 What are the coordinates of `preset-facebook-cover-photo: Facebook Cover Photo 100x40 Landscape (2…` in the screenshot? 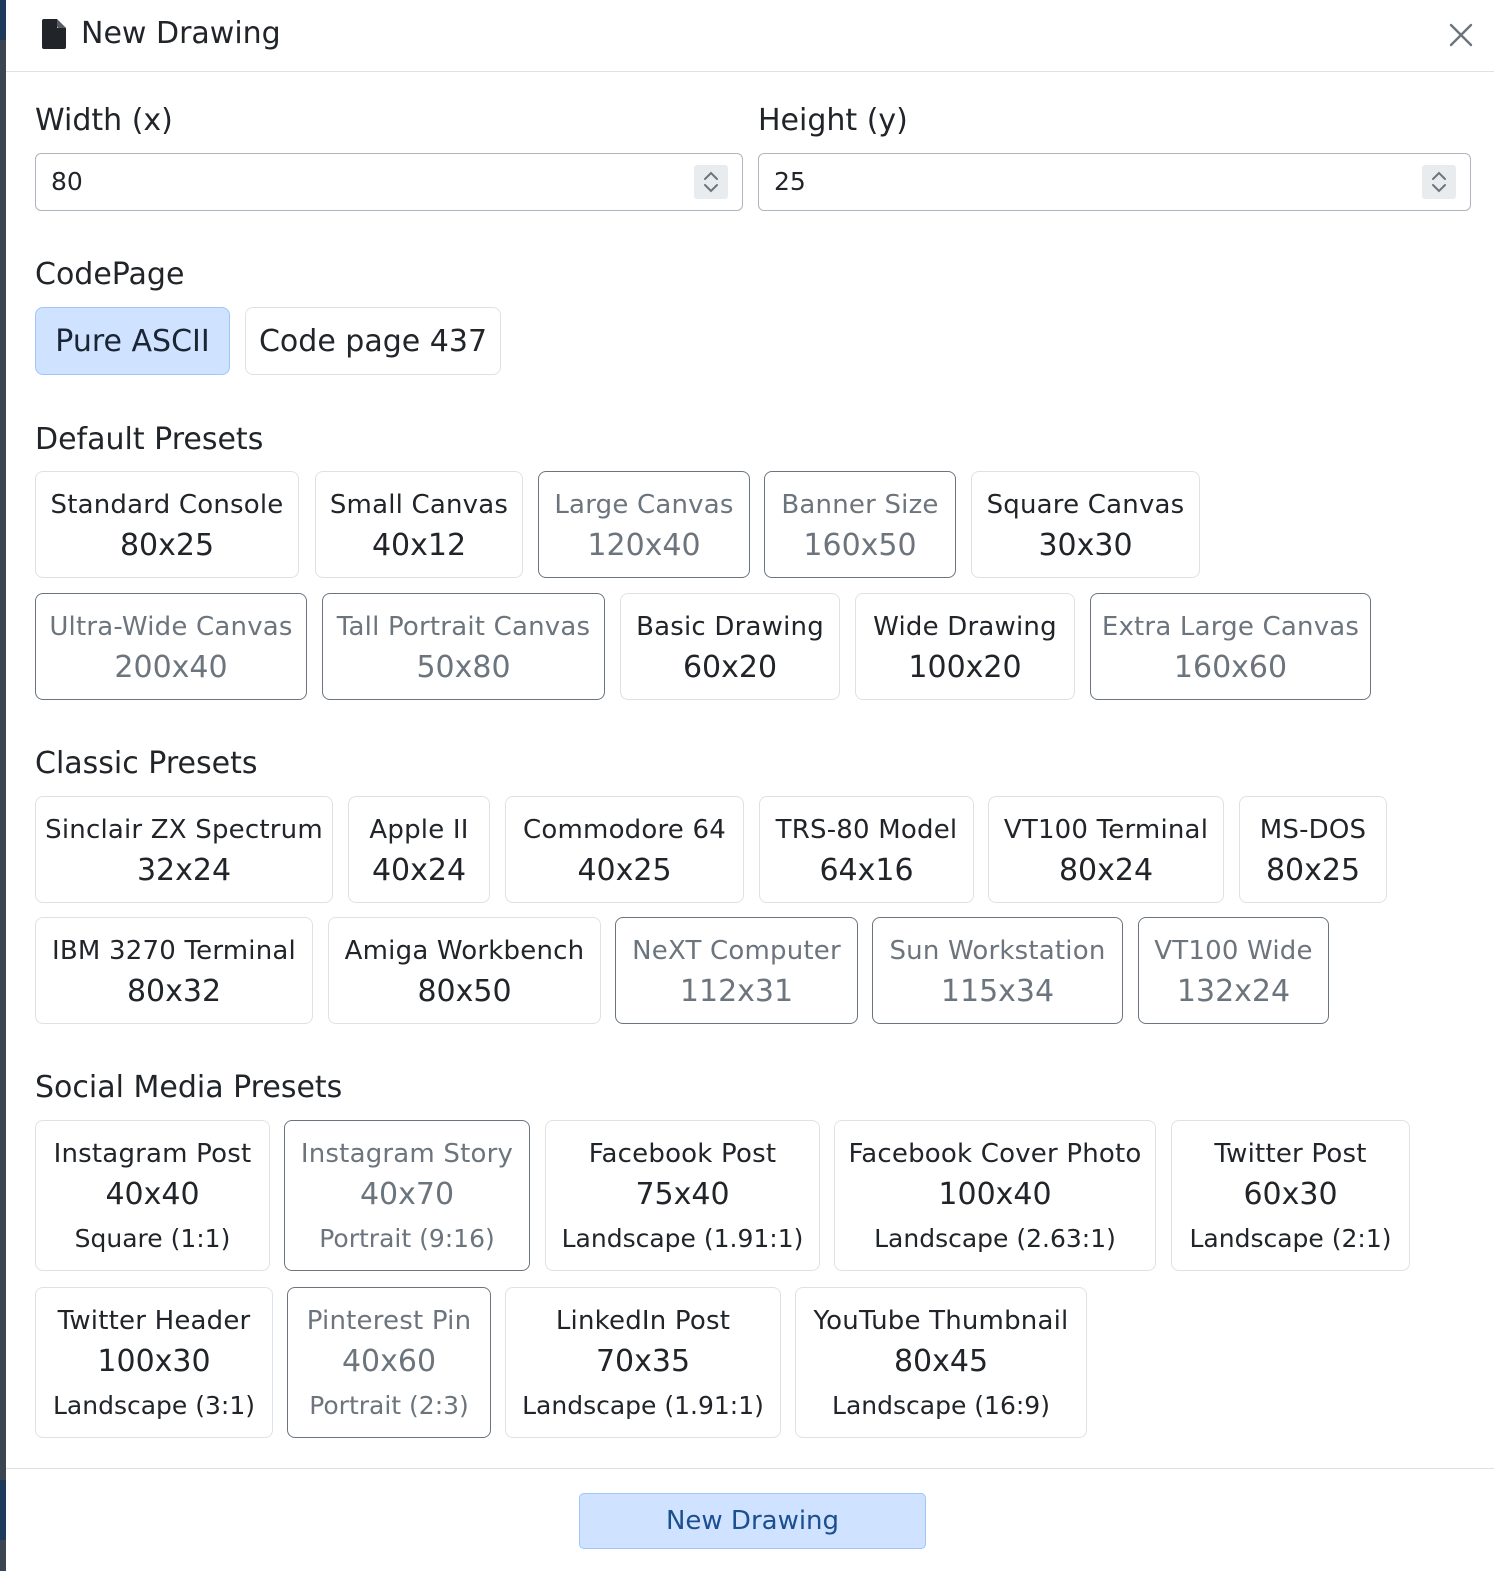 It's located at (995, 1195).